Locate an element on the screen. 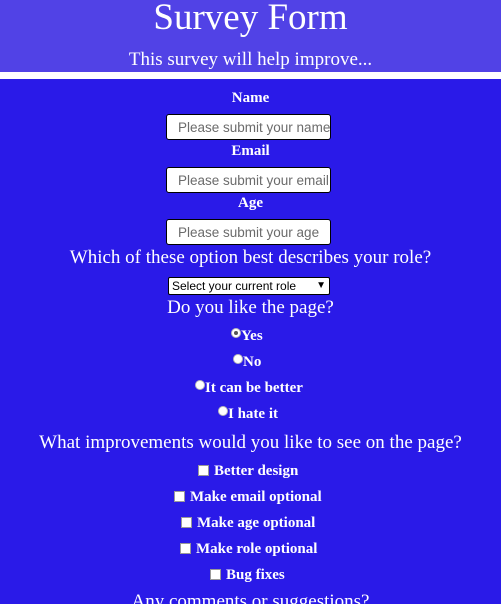  radio-label: I hate it is located at coordinates (253, 414).